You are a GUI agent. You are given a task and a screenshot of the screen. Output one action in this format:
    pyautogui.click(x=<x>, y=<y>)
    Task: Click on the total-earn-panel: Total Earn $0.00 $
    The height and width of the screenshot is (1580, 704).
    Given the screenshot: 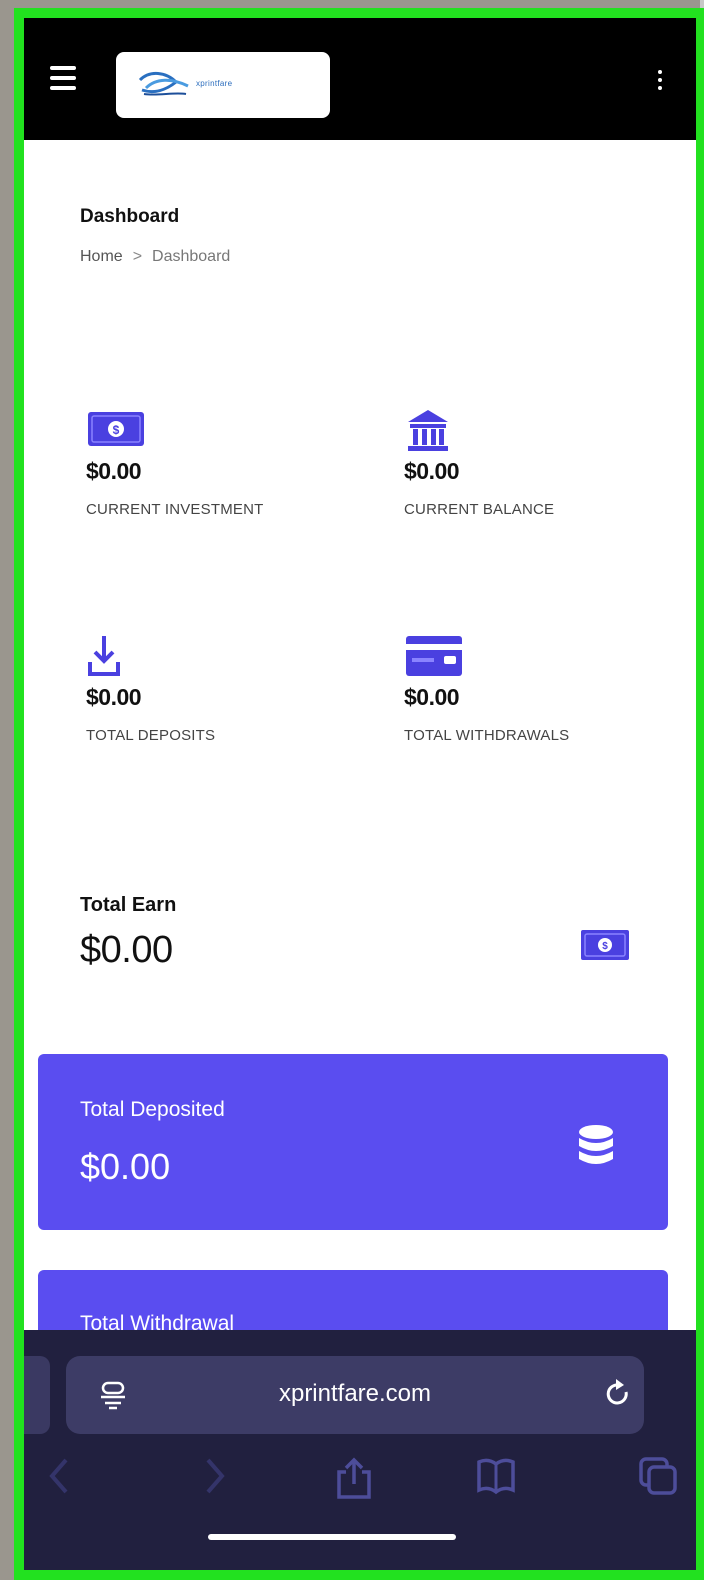 What is the action you would take?
    pyautogui.click(x=360, y=944)
    